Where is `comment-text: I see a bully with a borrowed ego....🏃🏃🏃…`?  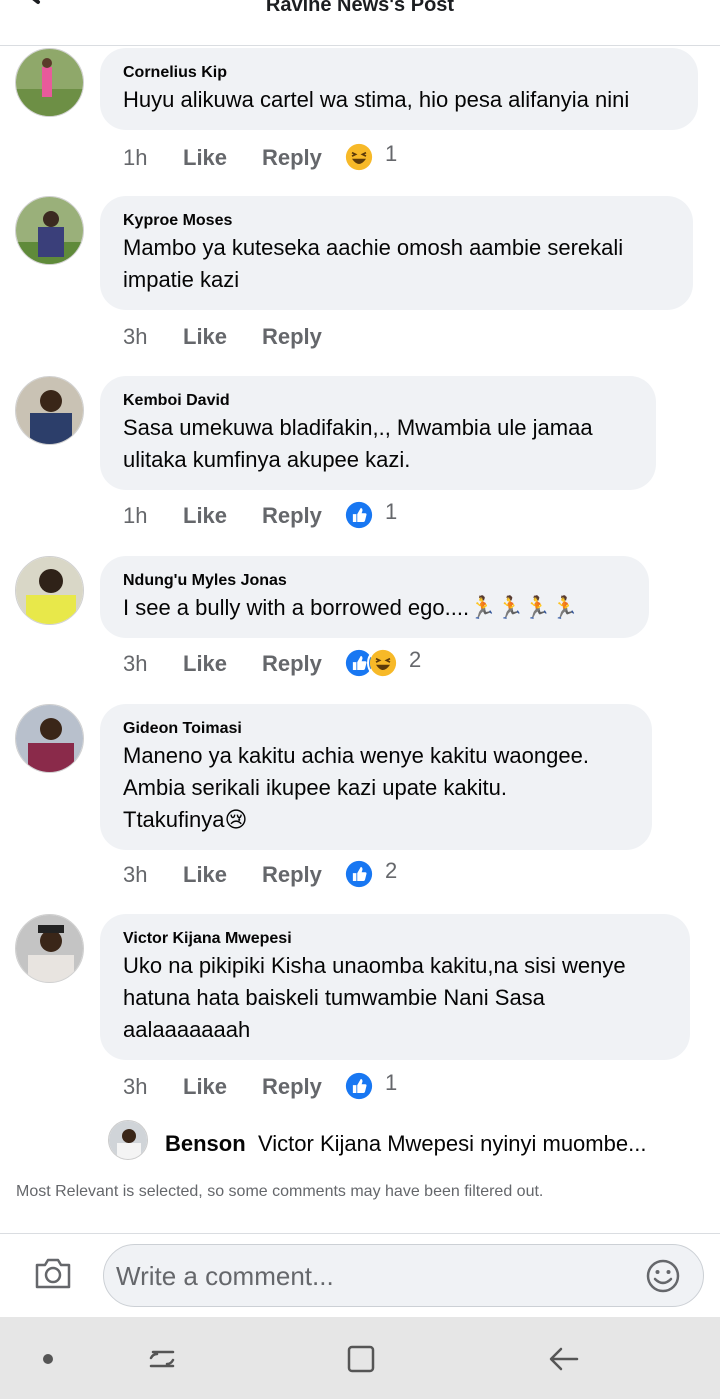
comment-text: I see a bully with a borrowed ego....🏃🏃🏃… is located at coordinates (351, 607).